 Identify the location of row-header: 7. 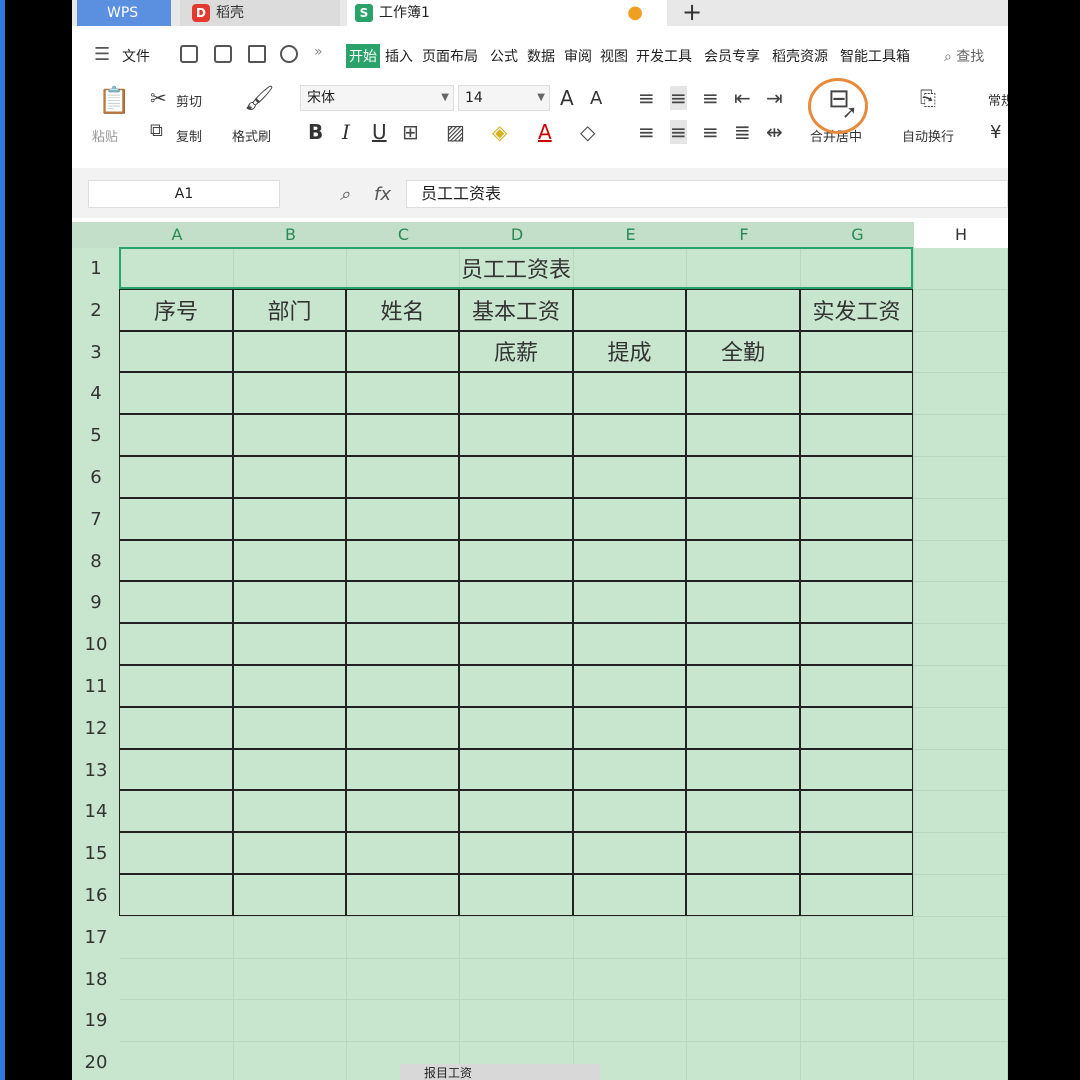
(96, 519).